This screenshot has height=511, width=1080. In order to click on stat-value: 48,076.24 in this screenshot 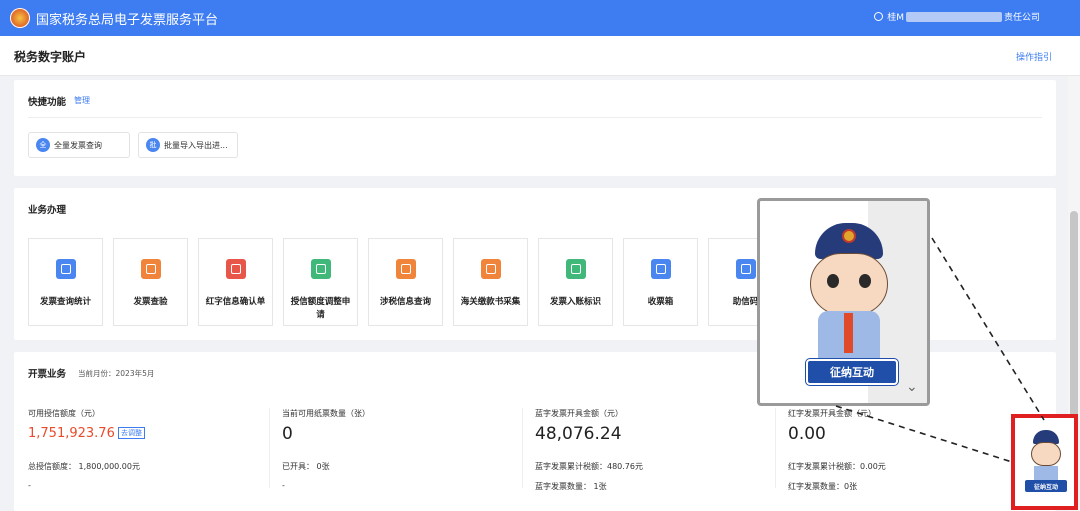, I will do `click(578, 434)`.